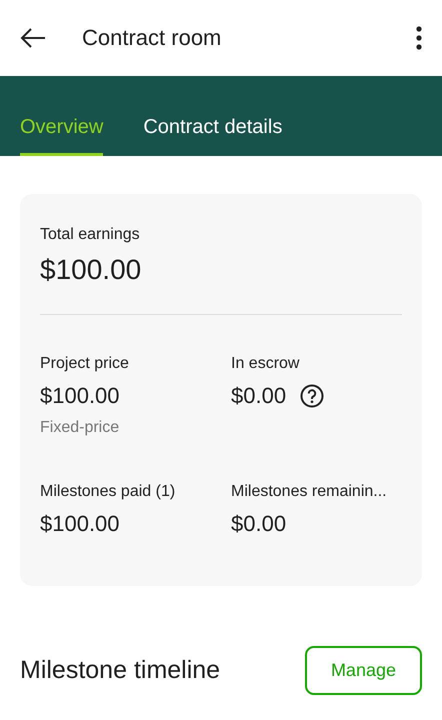  I want to click on stat-label: Total earnings, so click(90, 235).